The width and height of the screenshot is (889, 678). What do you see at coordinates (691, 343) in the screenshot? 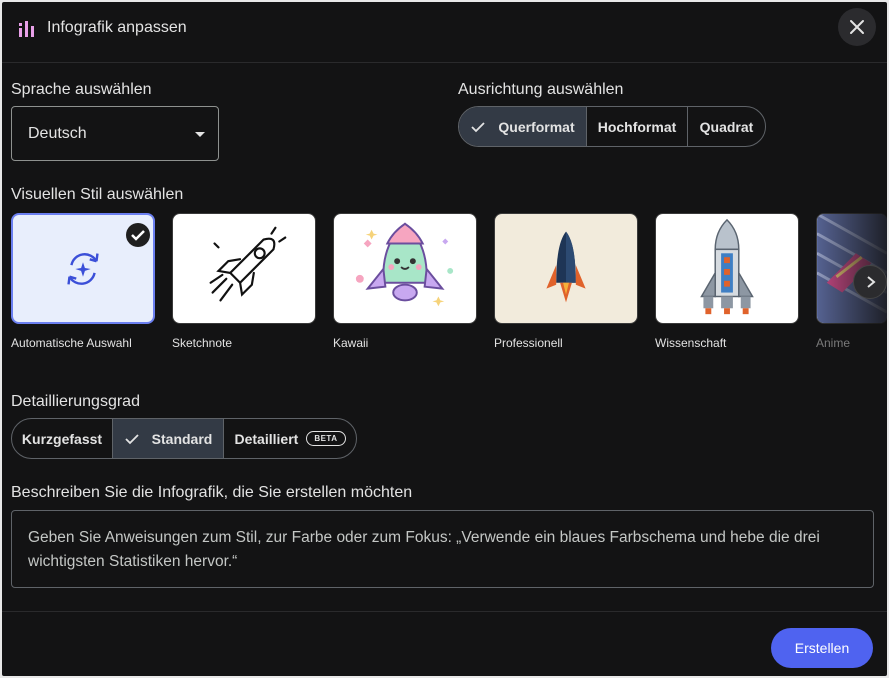
I see `style-card-label: Wissenschaft` at bounding box center [691, 343].